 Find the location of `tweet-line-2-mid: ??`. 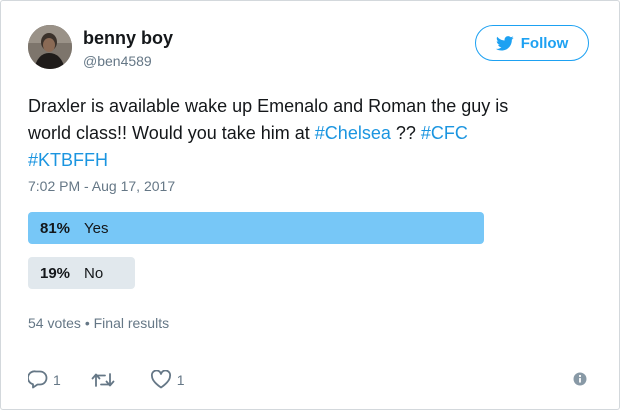

tweet-line-2-mid: ?? is located at coordinates (405, 133).